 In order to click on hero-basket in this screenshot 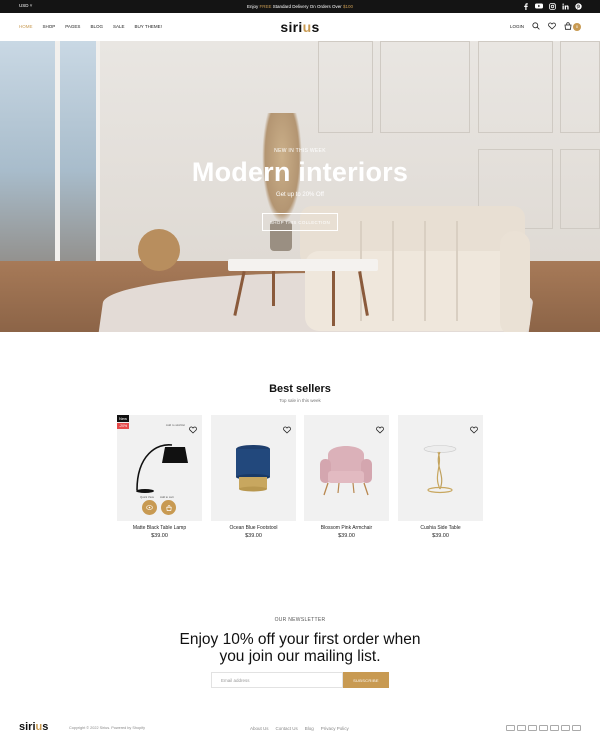, I will do `click(159, 250)`.